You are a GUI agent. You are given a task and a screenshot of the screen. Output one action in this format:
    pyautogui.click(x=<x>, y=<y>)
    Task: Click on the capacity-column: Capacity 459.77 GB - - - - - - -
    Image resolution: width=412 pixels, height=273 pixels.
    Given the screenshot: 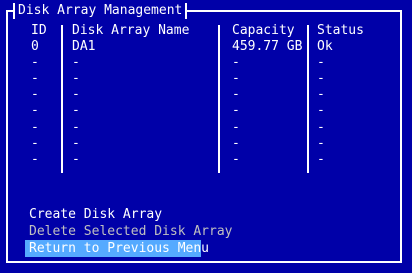 What is the action you would take?
    pyautogui.click(x=267, y=95)
    